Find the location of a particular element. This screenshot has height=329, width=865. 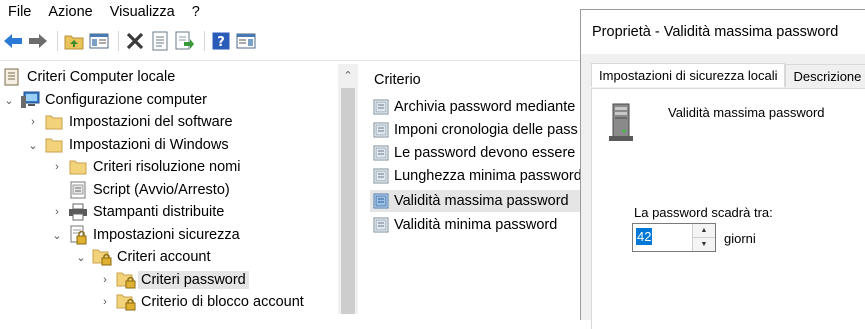

tree-item-stampanti-distribuite: › Stampanti distribuite is located at coordinates (137, 212).